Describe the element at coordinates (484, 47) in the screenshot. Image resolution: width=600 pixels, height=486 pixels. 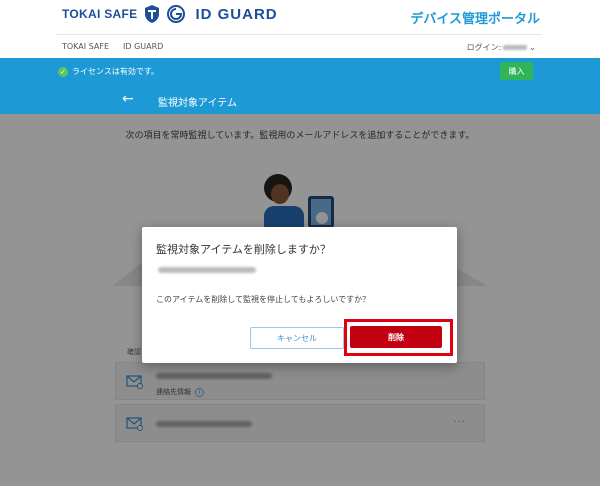
I see `login-label: ログイン:` at that location.